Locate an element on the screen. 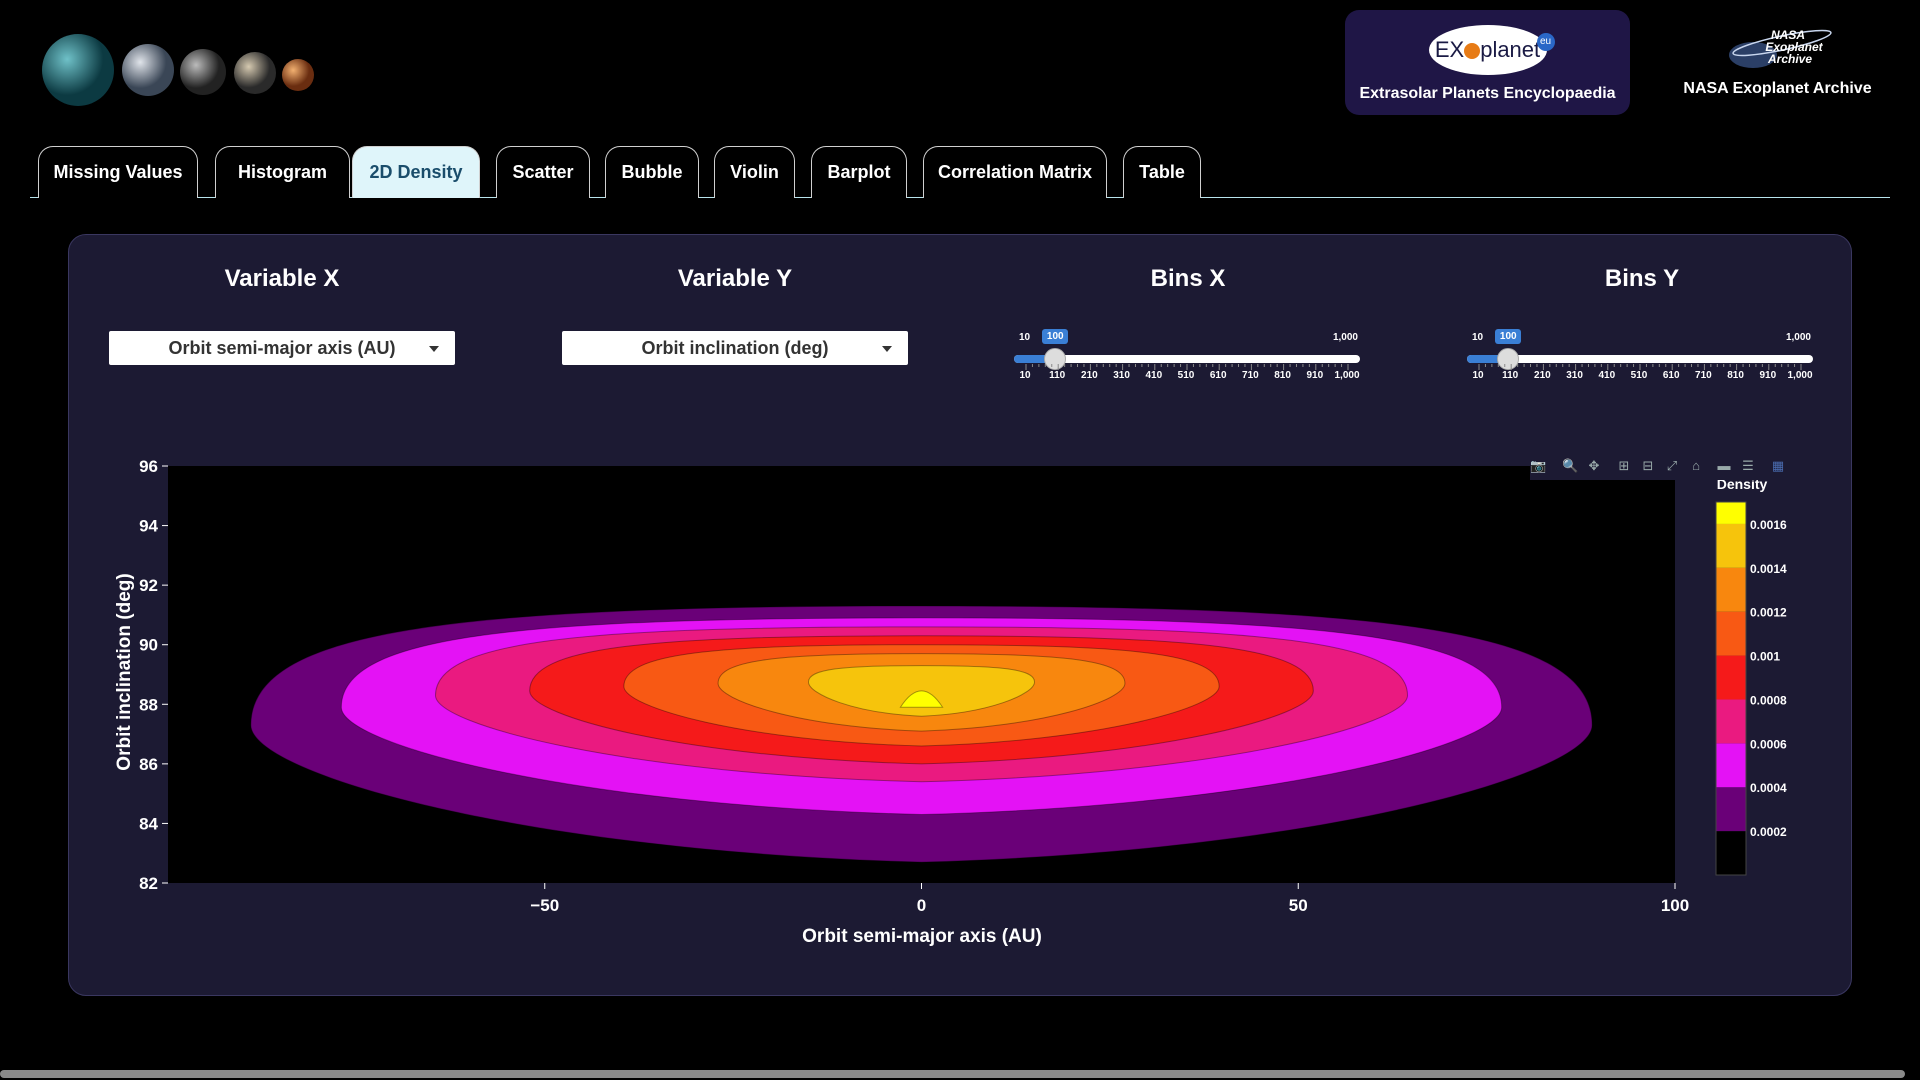  x-tick-label: 100 is located at coordinates (1675, 905).